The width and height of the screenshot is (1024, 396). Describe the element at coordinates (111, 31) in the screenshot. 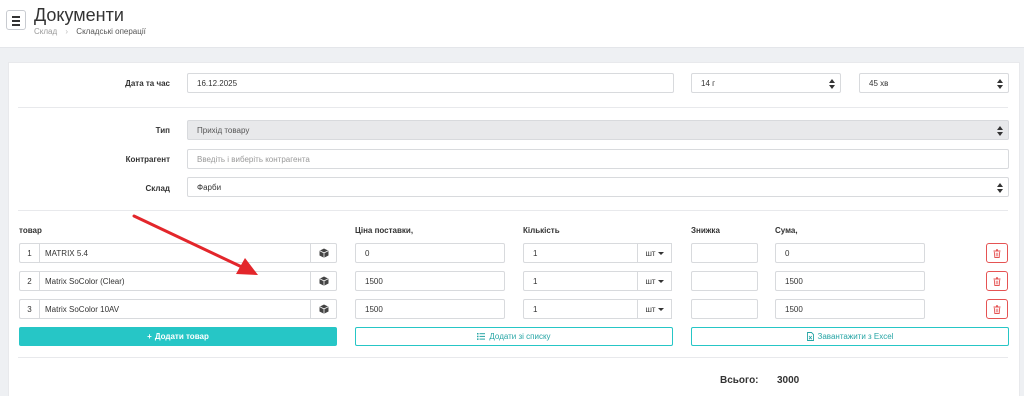

I see `breadcrumb-item-operations: Складські операції` at that location.